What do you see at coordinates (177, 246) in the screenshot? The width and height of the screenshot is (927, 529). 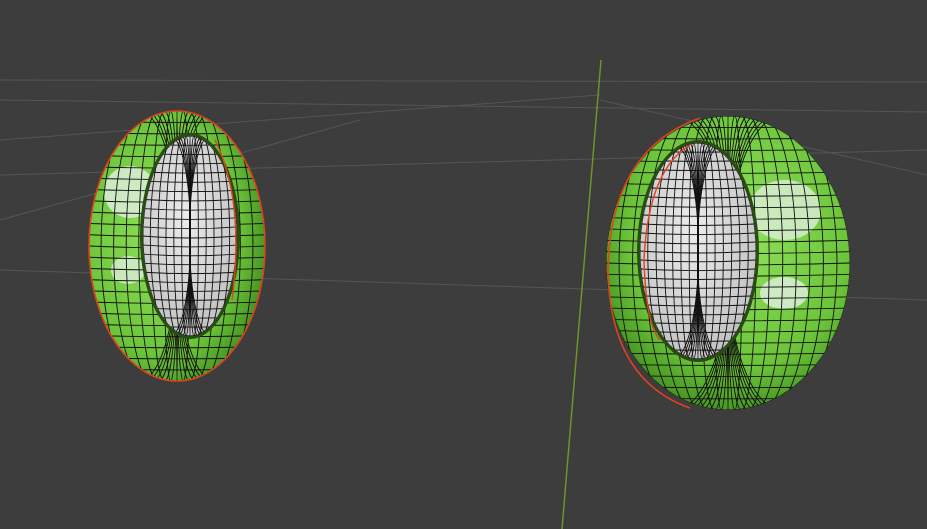 I see `left-eye-mesh` at bounding box center [177, 246].